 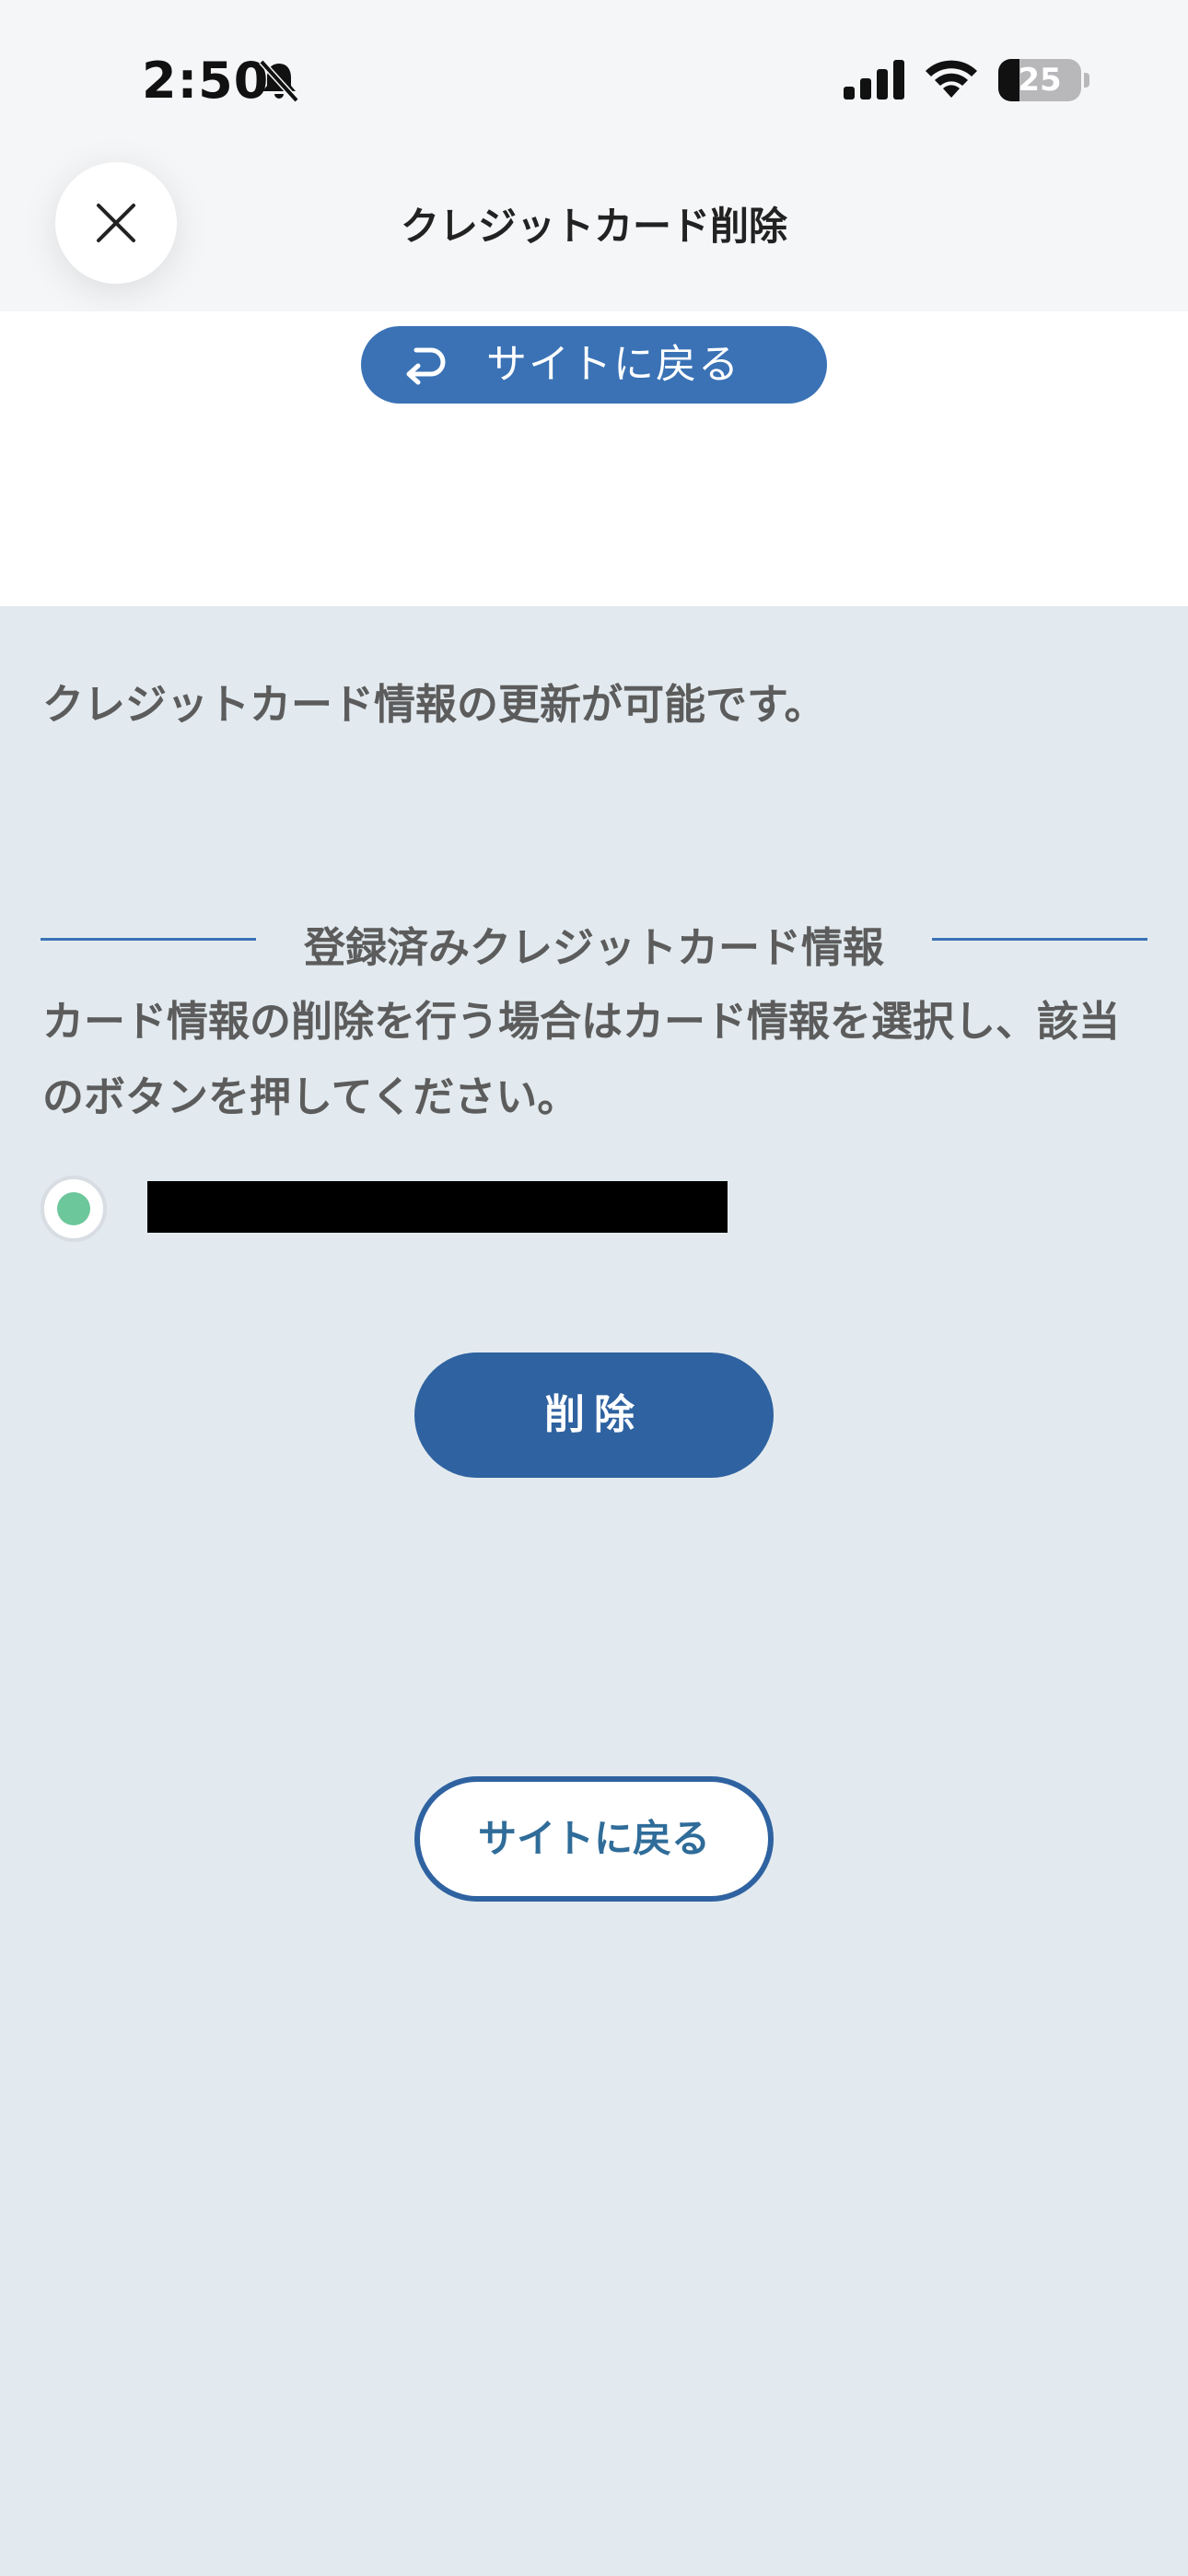 I want to click on status-time: 2:50, so click(x=206, y=81).